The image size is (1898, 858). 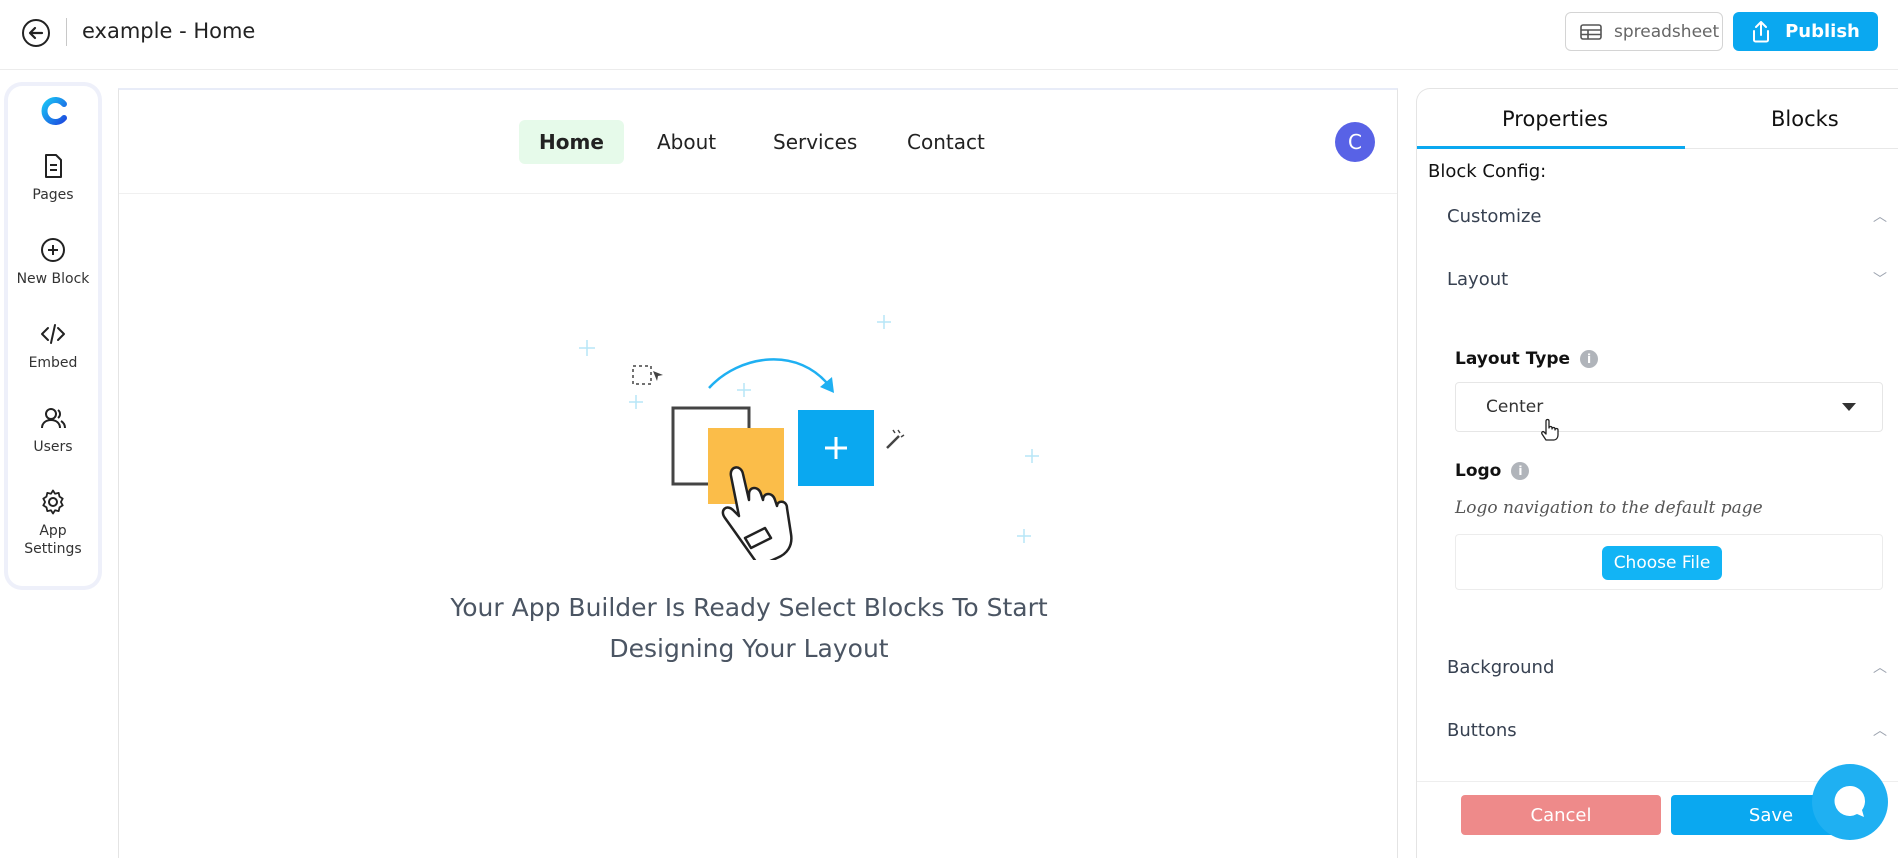 I want to click on tab-blocks: Blocks, so click(x=1805, y=119).